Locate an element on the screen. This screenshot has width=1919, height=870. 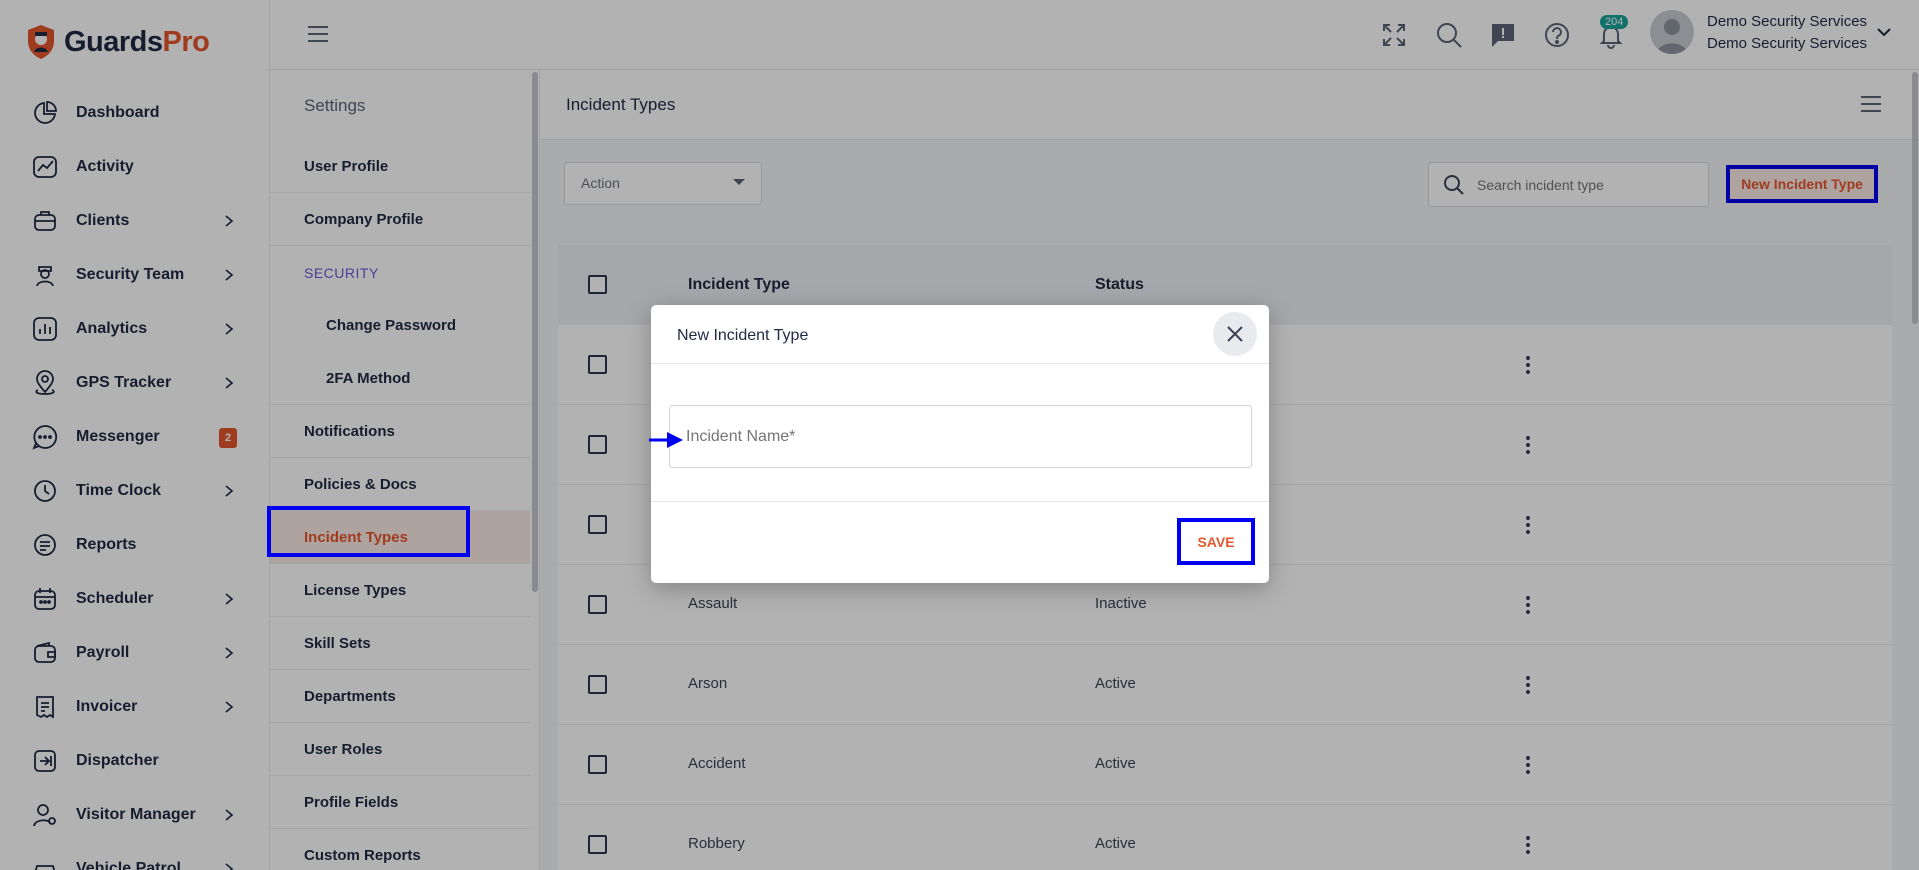
close-button is located at coordinates (1235, 334).